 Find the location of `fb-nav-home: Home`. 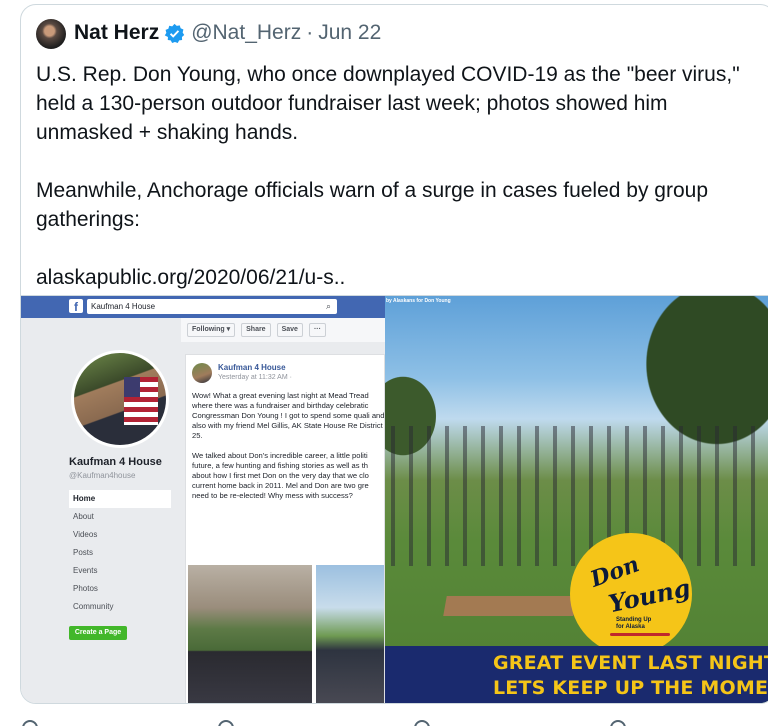

fb-nav-home: Home is located at coordinates (120, 499).